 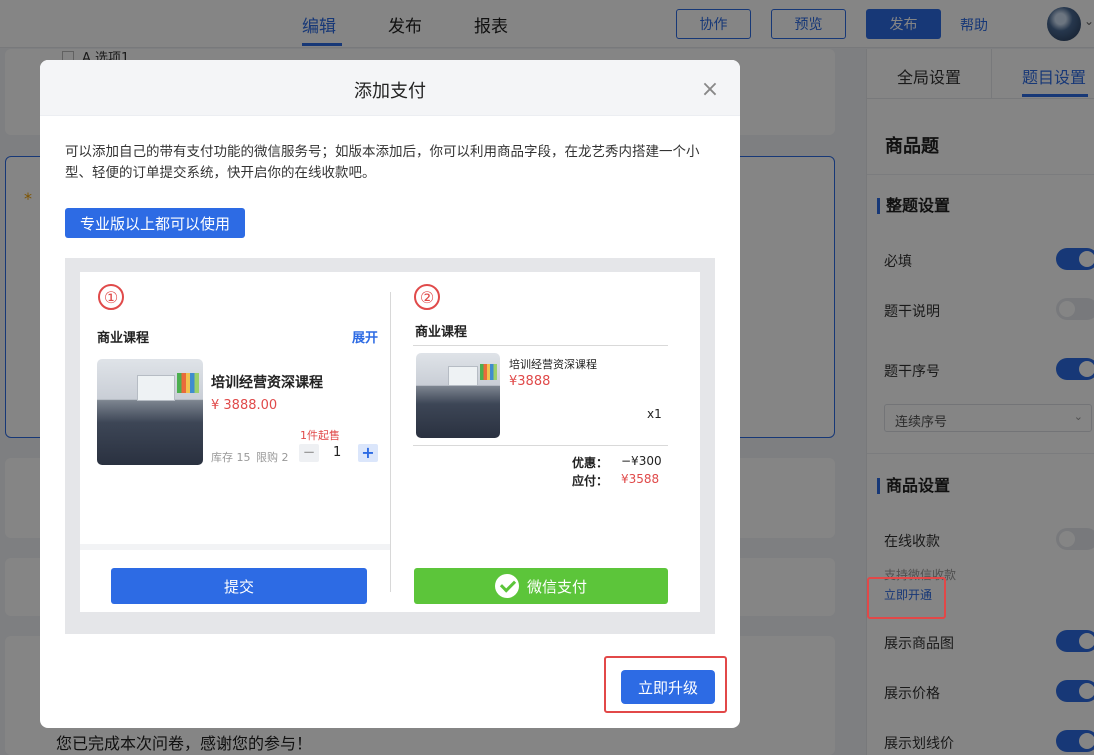 I want to click on payable-value: ¥3588, so click(x=640, y=479).